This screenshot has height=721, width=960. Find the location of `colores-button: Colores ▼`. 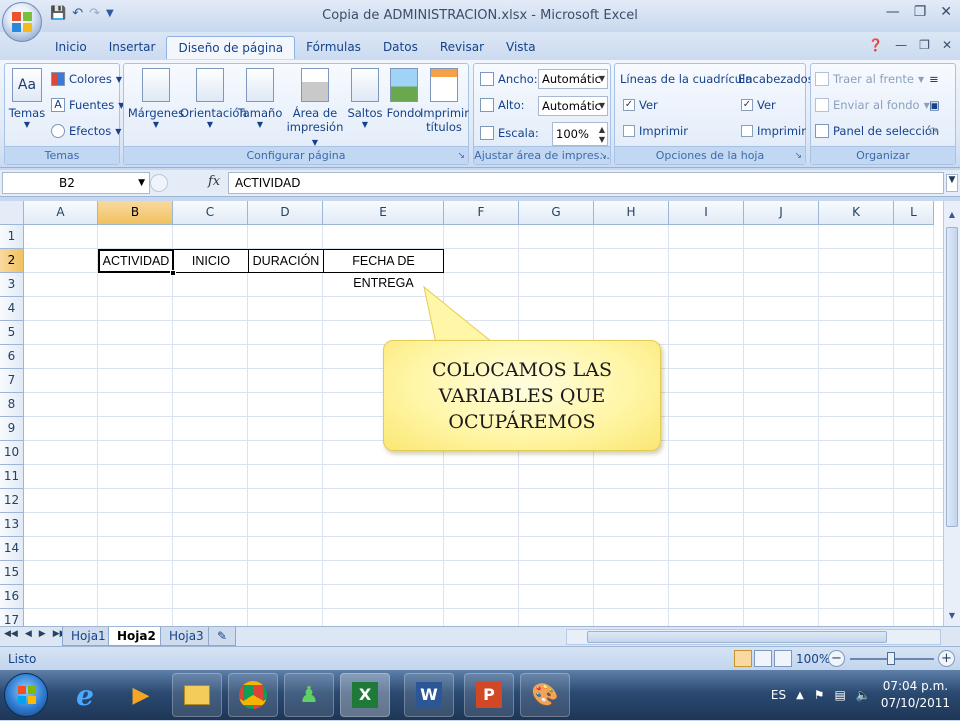

colores-button: Colores ▼ is located at coordinates (86, 79).